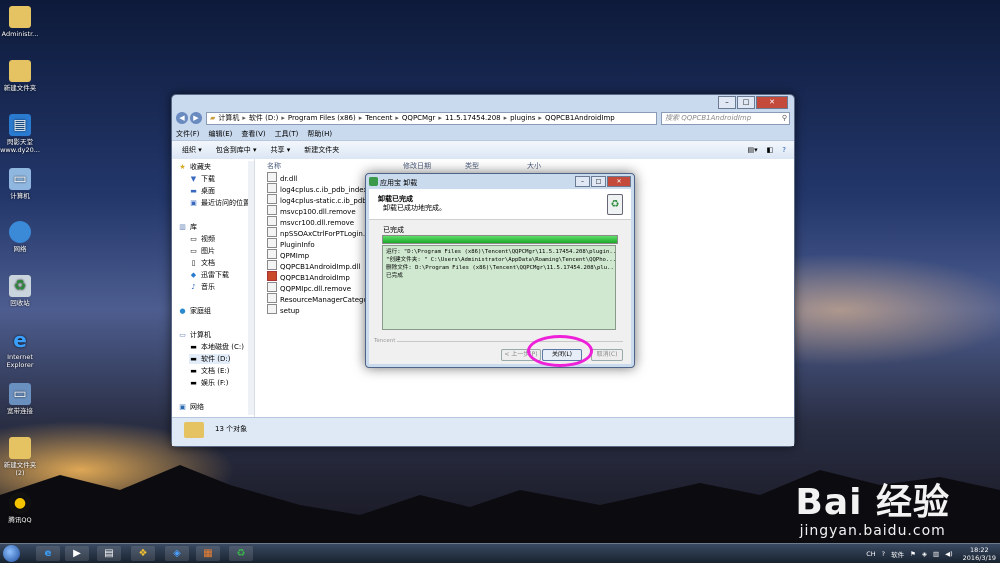  Describe the element at coordinates (194, 335) in the screenshot. I see `nav-computer: ▭ 计算机` at that location.